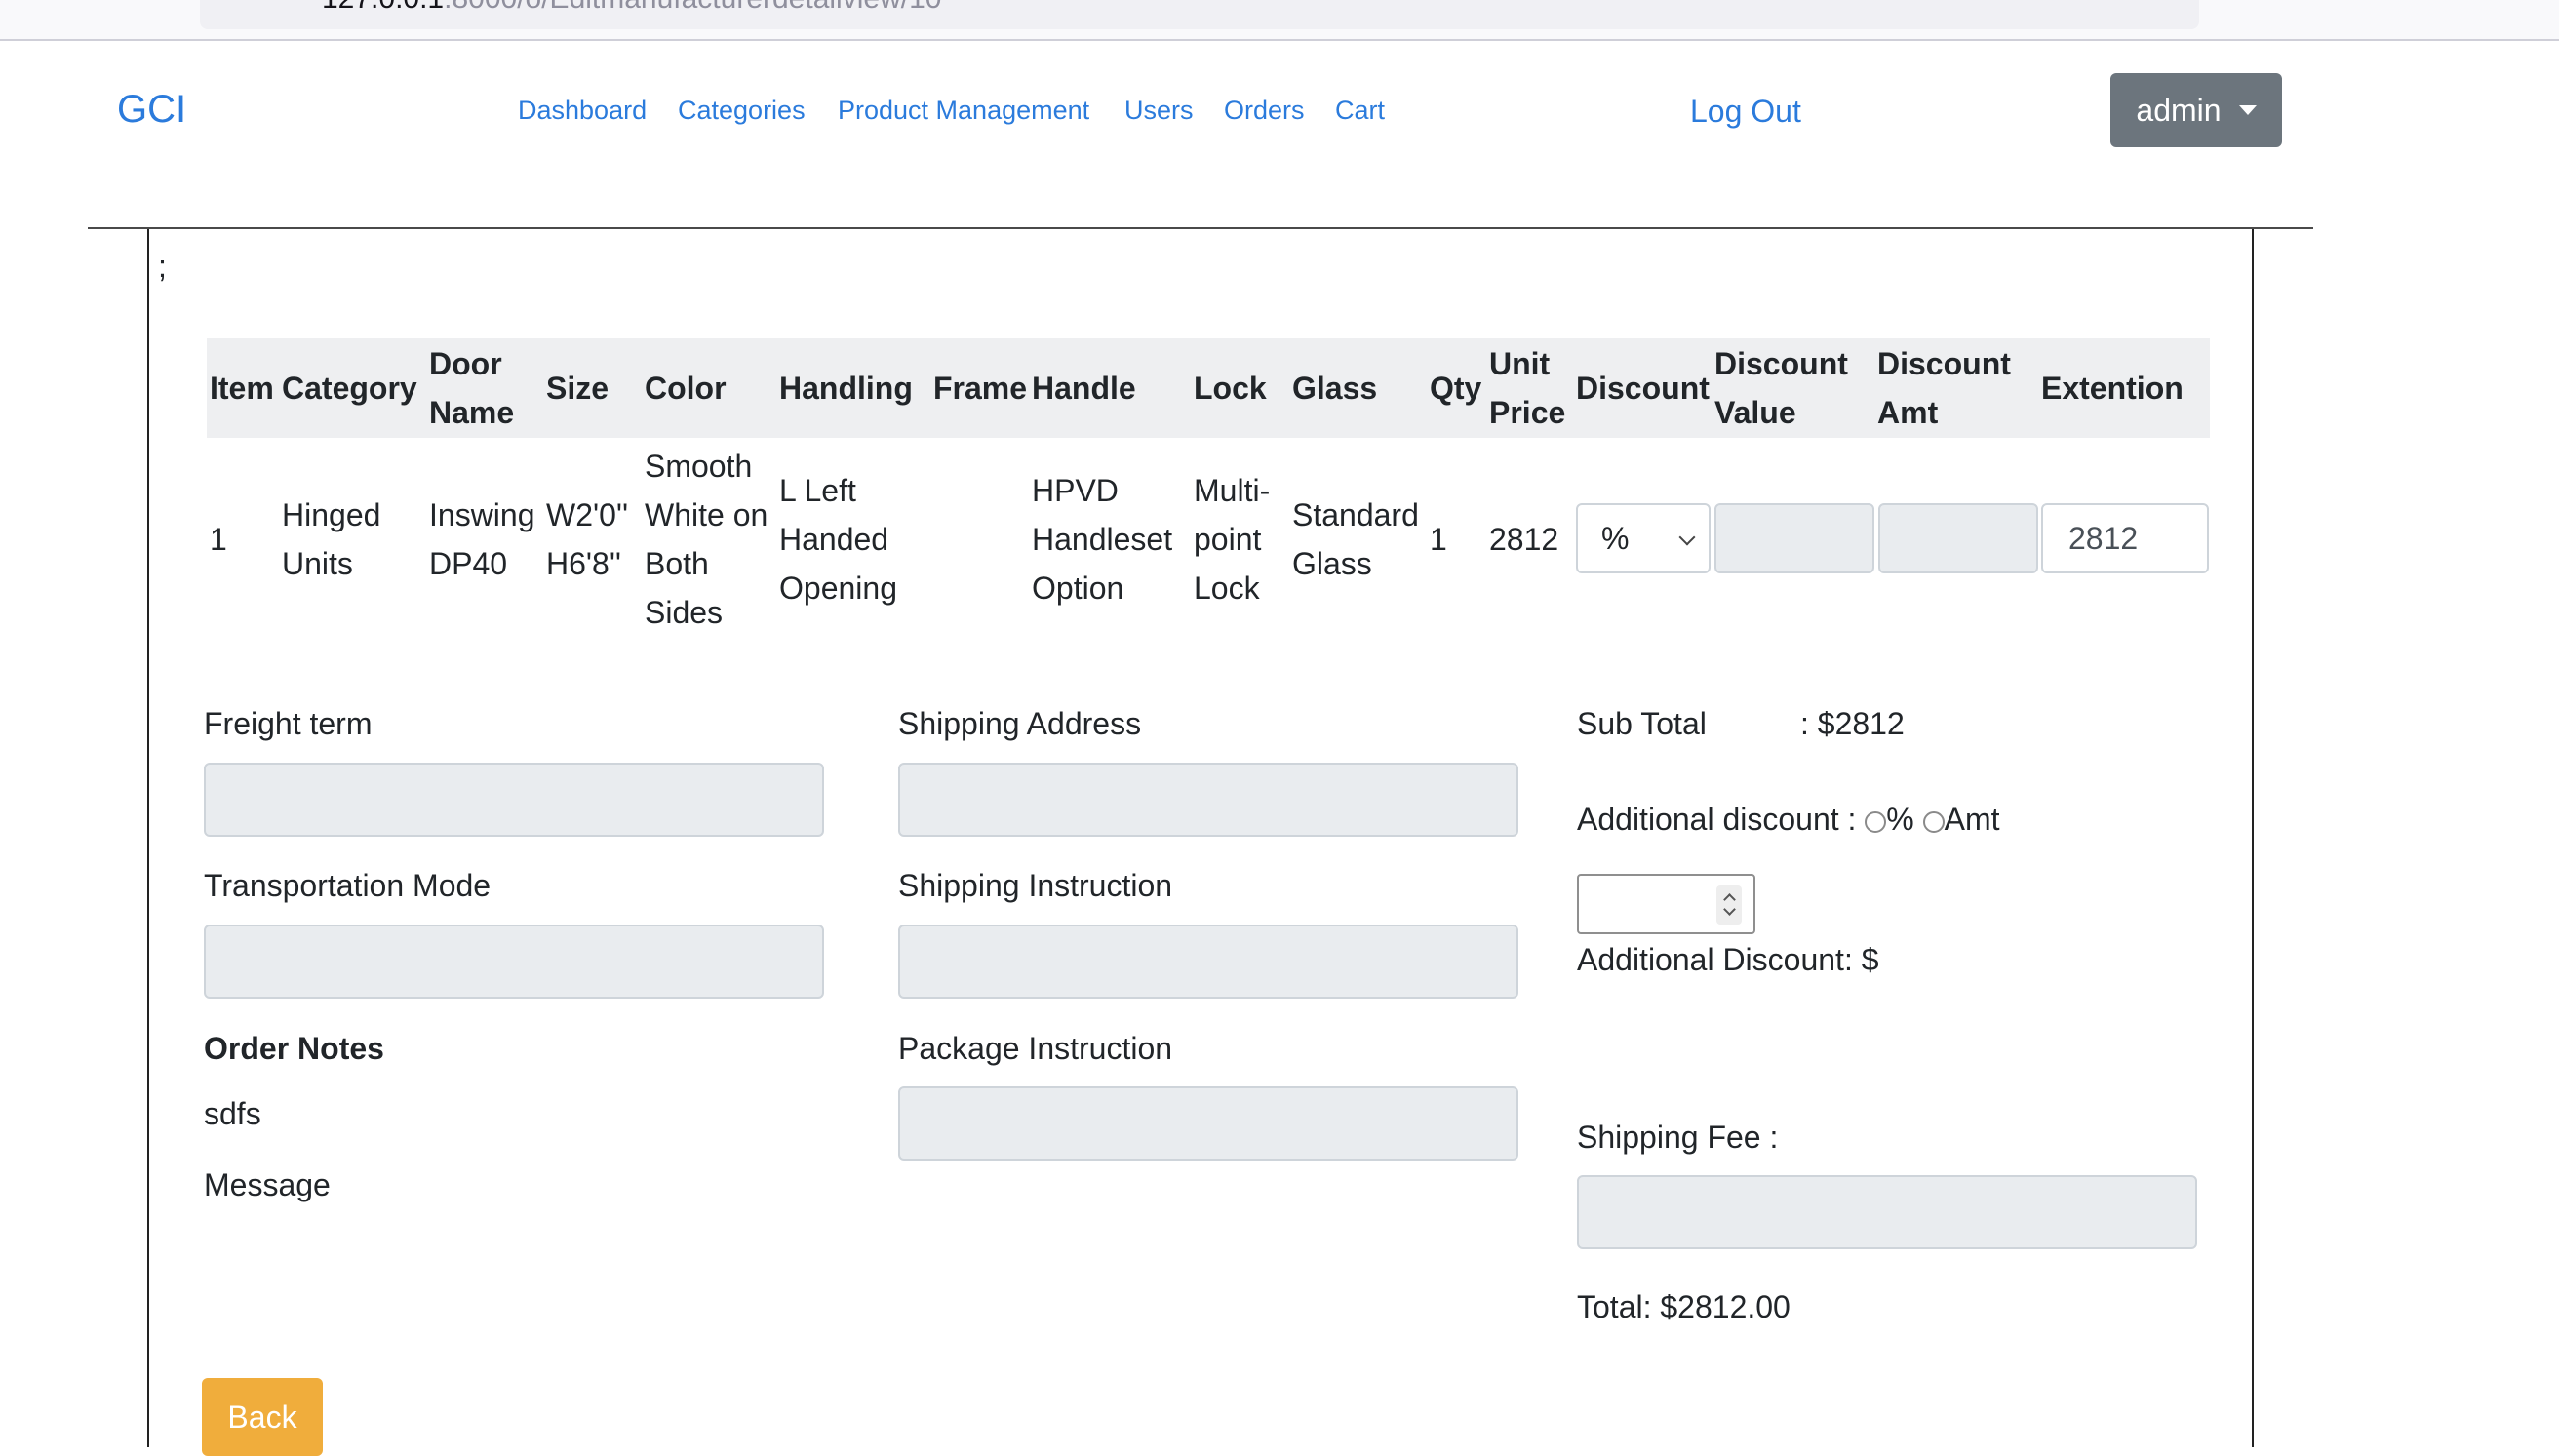 The height and width of the screenshot is (1456, 2559). I want to click on cell-size: W2'0'' H6'8'', so click(587, 539).